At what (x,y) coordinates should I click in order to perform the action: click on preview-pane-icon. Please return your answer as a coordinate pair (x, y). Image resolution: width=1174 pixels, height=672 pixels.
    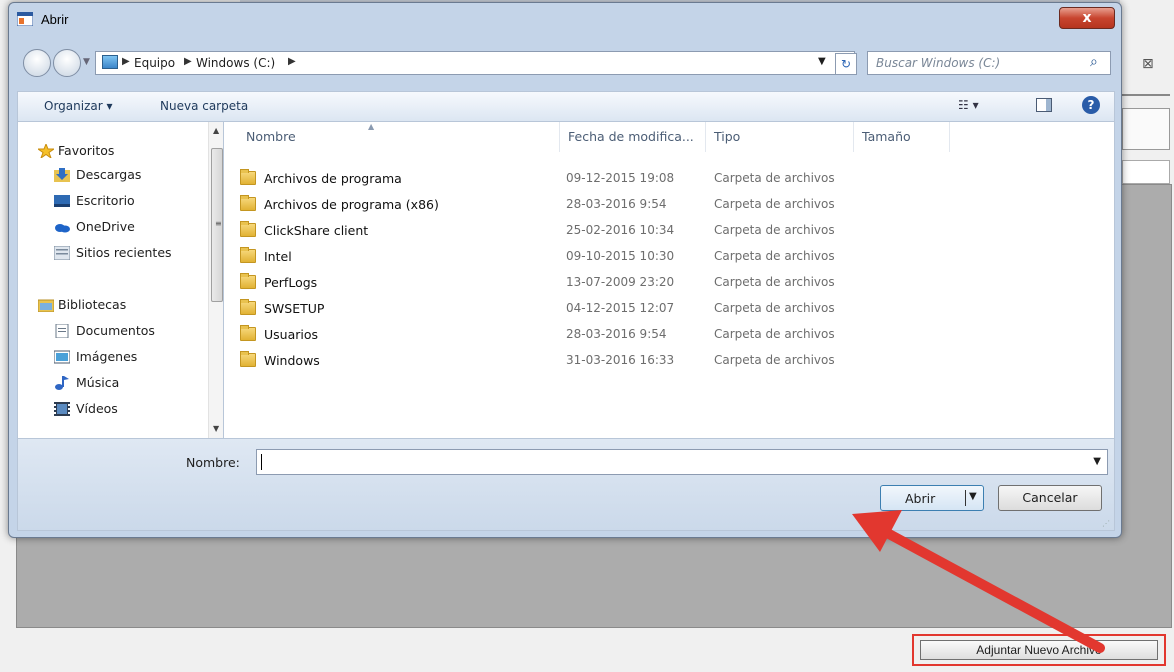
    Looking at the image, I should click on (1044, 105).